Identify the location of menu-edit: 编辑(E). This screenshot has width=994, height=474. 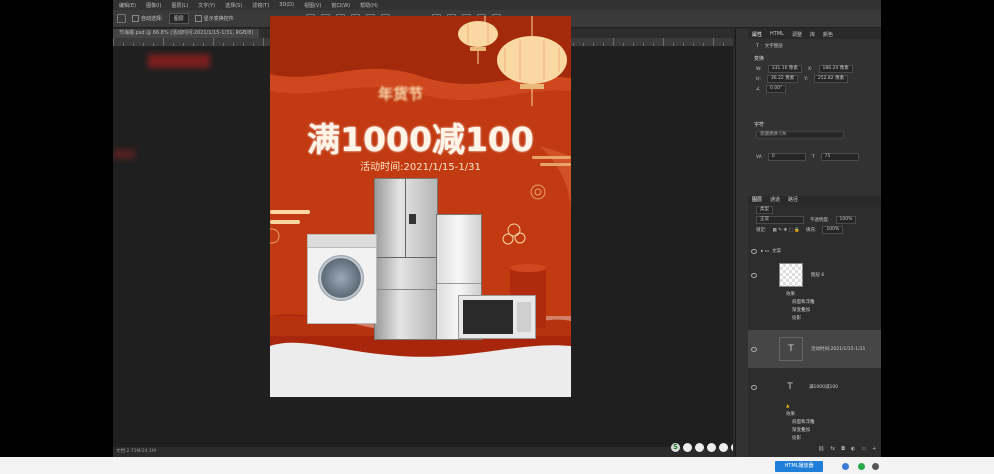
(127, 5).